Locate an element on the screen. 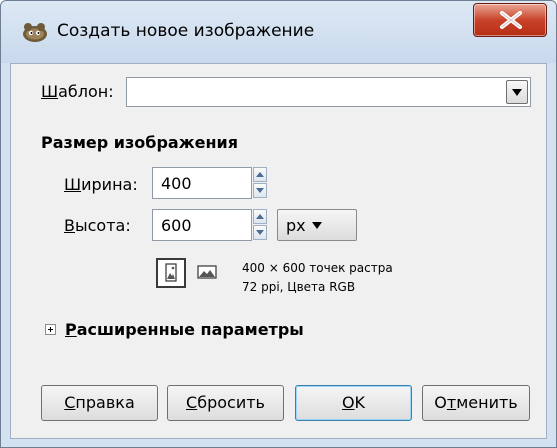  image-info-resolution: 72 ppi, Цвета RGB is located at coordinates (299, 287).